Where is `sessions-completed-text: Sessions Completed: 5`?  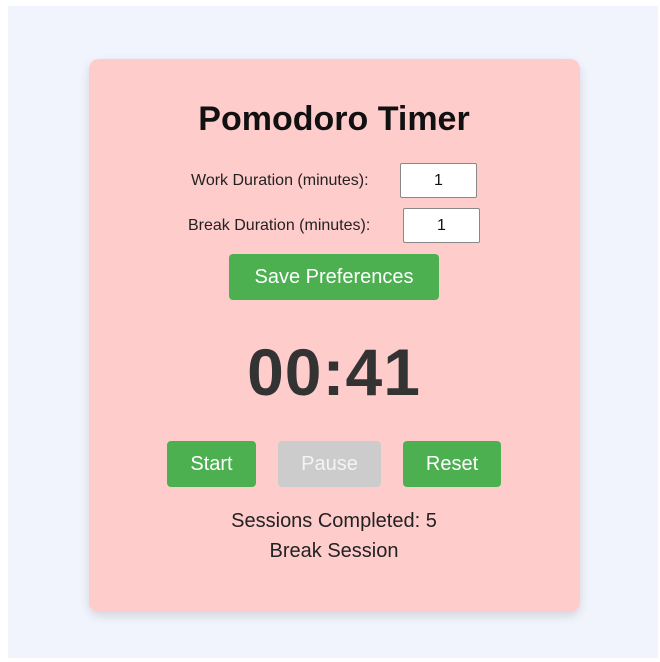
sessions-completed-text: Sessions Completed: 5 is located at coordinates (334, 521).